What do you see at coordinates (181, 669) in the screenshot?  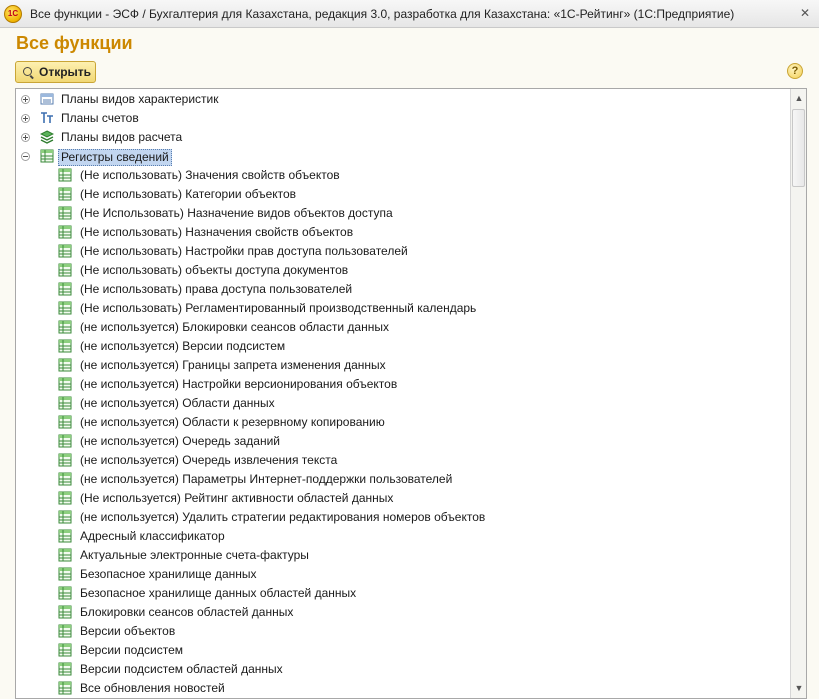 I see `tree-item-label: Версии подсистем областей данных` at bounding box center [181, 669].